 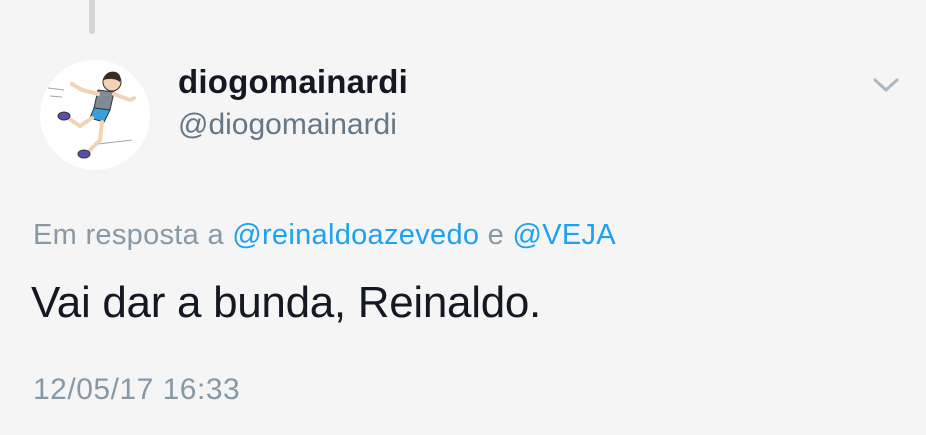 What do you see at coordinates (293, 82) in the screenshot?
I see `author-display-name: diogomainardi` at bounding box center [293, 82].